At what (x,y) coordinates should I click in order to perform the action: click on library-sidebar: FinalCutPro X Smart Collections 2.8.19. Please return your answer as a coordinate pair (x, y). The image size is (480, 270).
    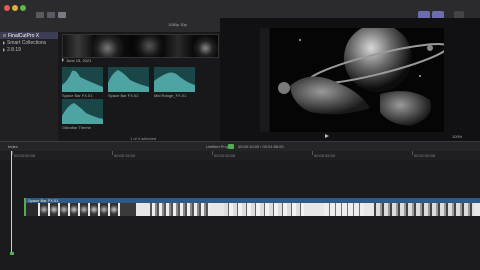
    Looking at the image, I should click on (29, 87).